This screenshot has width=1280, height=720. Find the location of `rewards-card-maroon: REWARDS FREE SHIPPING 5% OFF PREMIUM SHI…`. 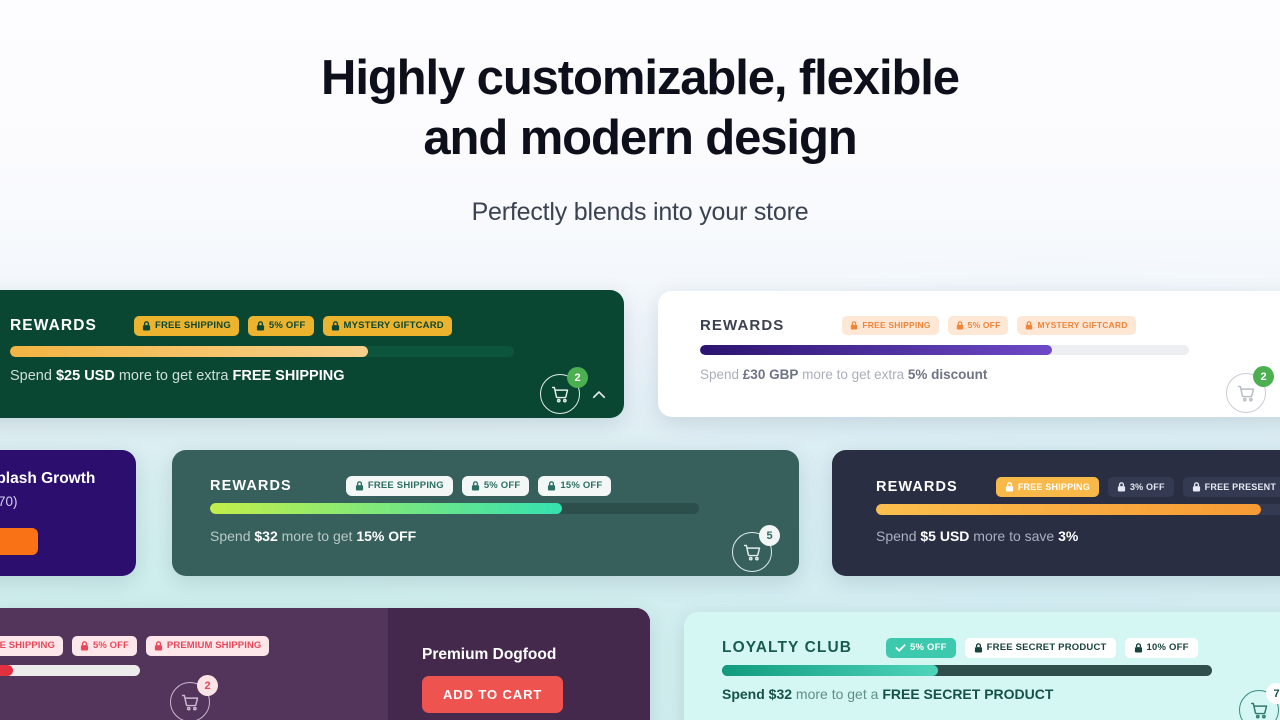

rewards-card-maroon: REWARDS FREE SHIPPING 5% OFF PREMIUM SHI… is located at coordinates (325, 664).